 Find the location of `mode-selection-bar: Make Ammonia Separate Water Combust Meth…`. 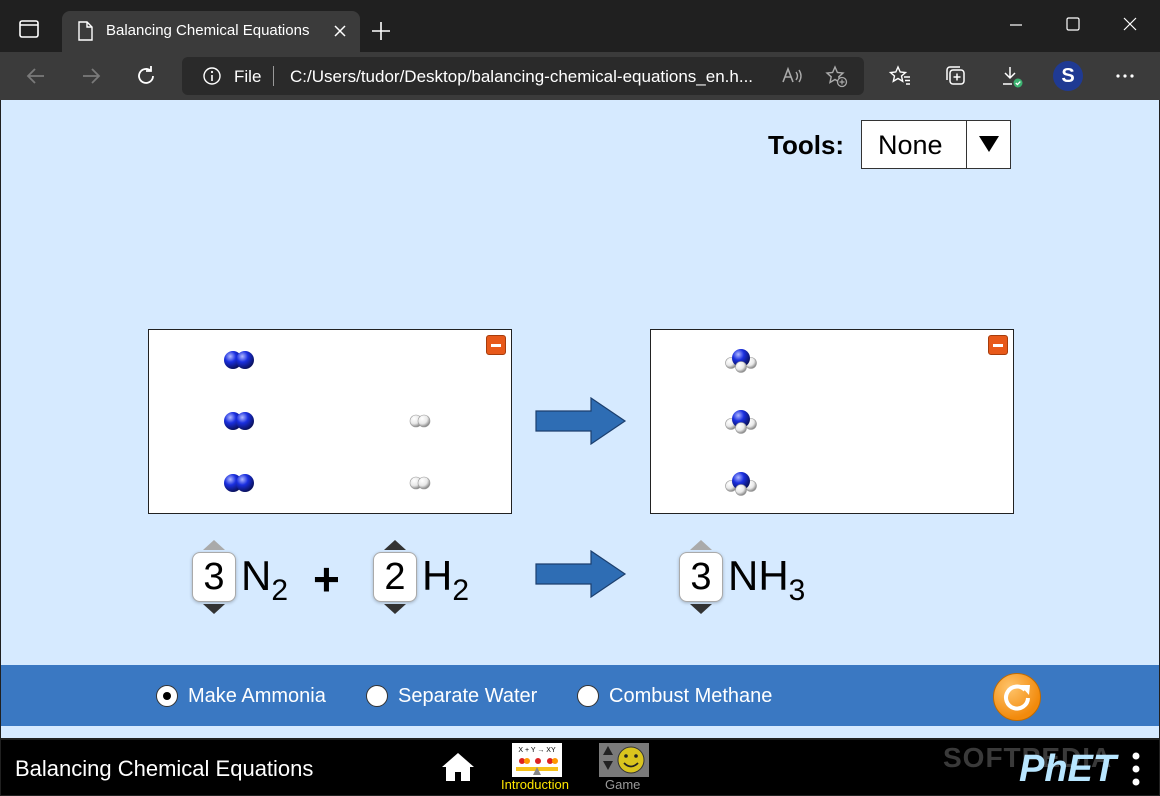

mode-selection-bar: Make Ammonia Separate Water Combust Meth… is located at coordinates (580, 695).